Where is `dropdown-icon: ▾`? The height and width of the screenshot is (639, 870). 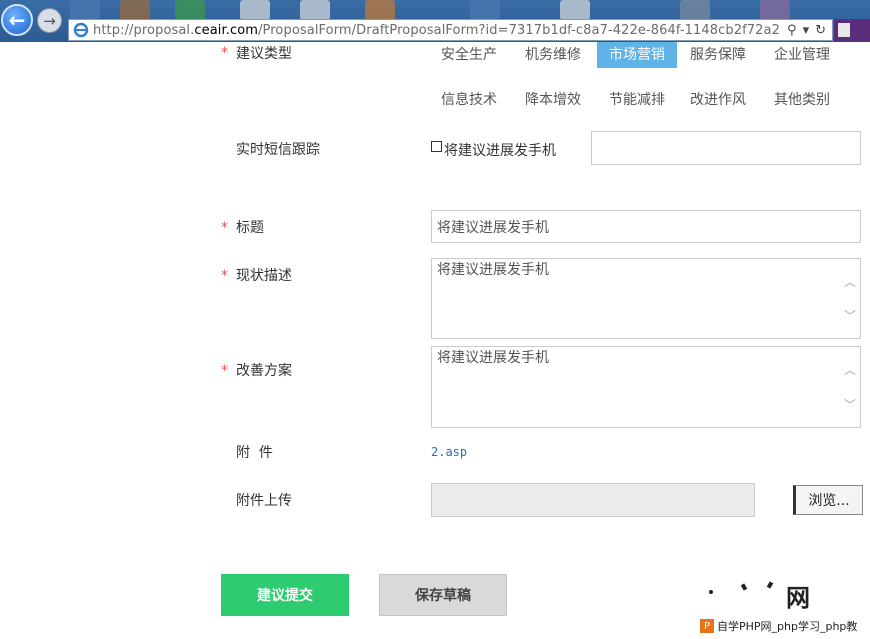 dropdown-icon: ▾ is located at coordinates (806, 30).